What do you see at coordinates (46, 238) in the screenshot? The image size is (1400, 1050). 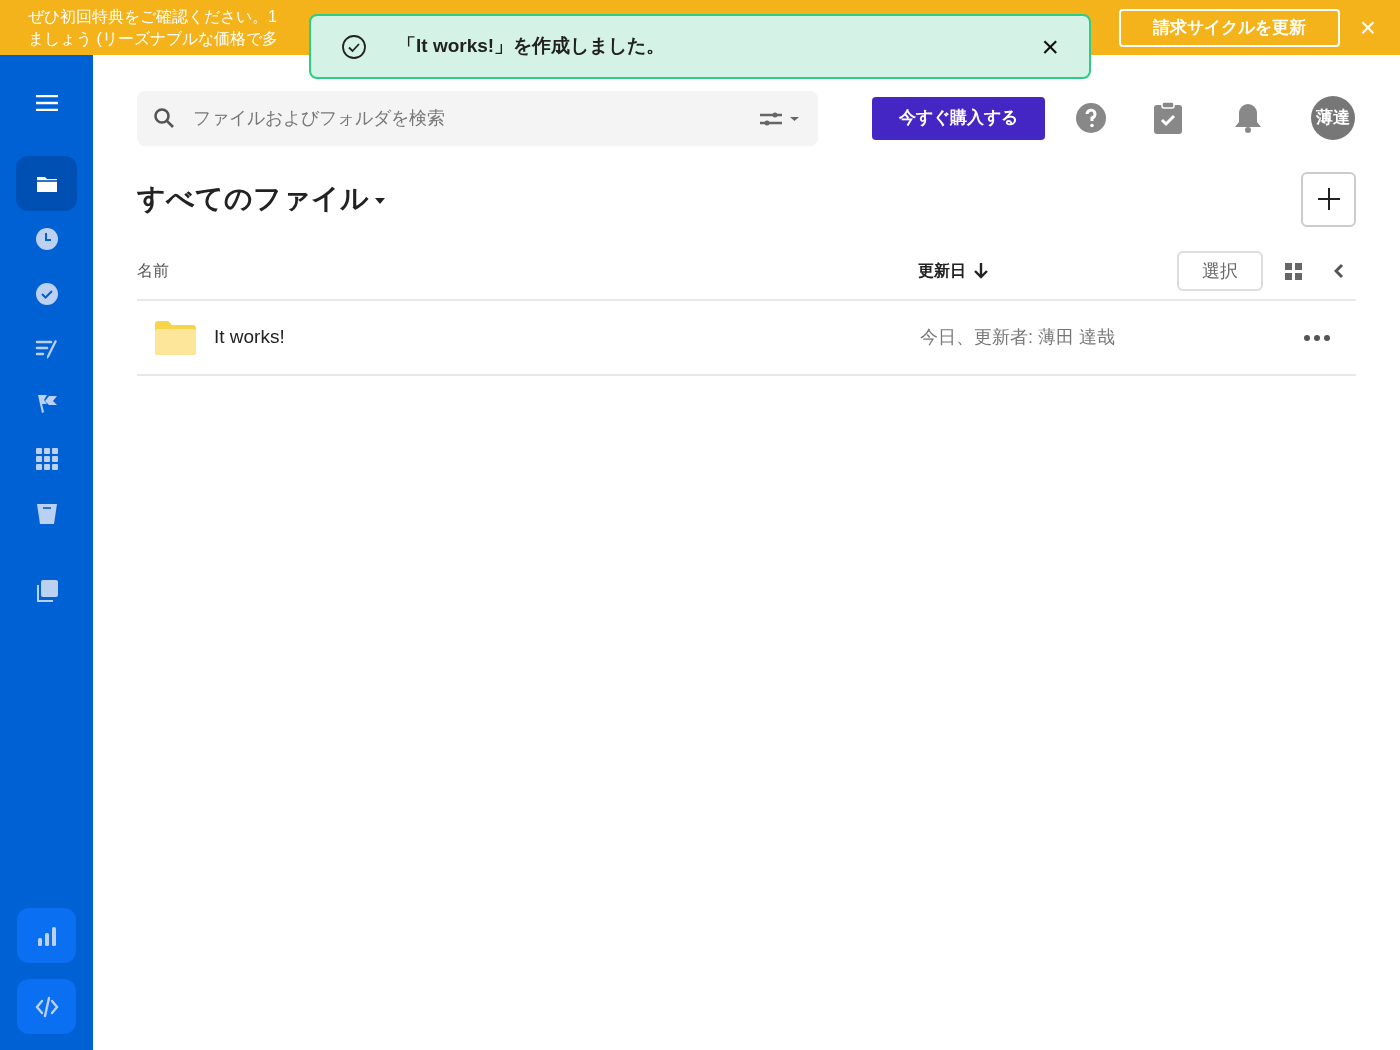 I see `clock-icon` at bounding box center [46, 238].